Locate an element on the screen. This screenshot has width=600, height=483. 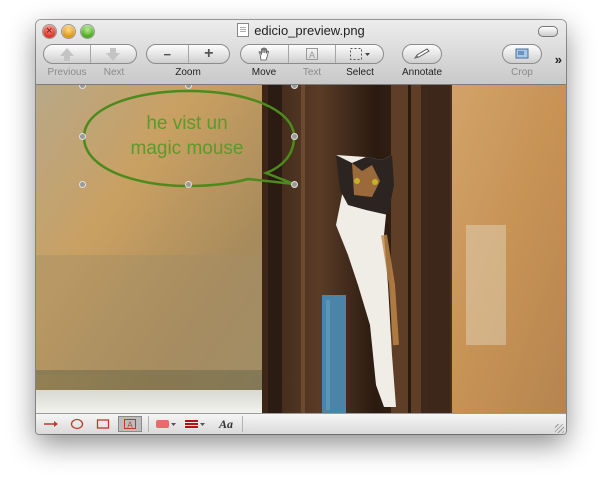
zoom-out-button: − is located at coordinates (168, 54).